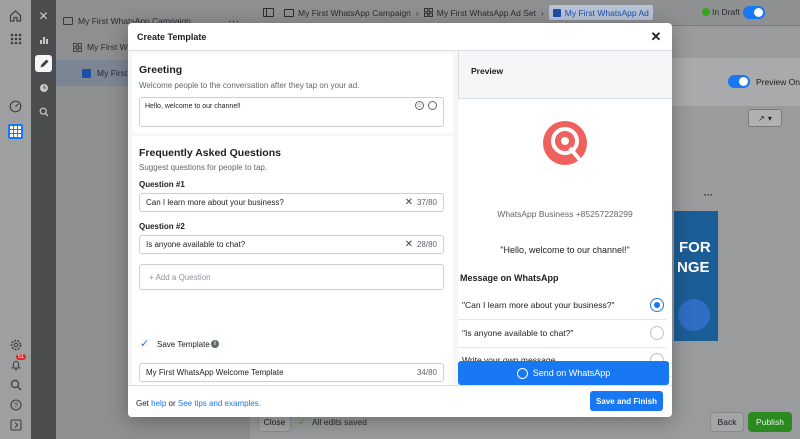  Describe the element at coordinates (538, 305) in the screenshot. I see `preview-option-1: "Can I learn more about your business?"` at that location.